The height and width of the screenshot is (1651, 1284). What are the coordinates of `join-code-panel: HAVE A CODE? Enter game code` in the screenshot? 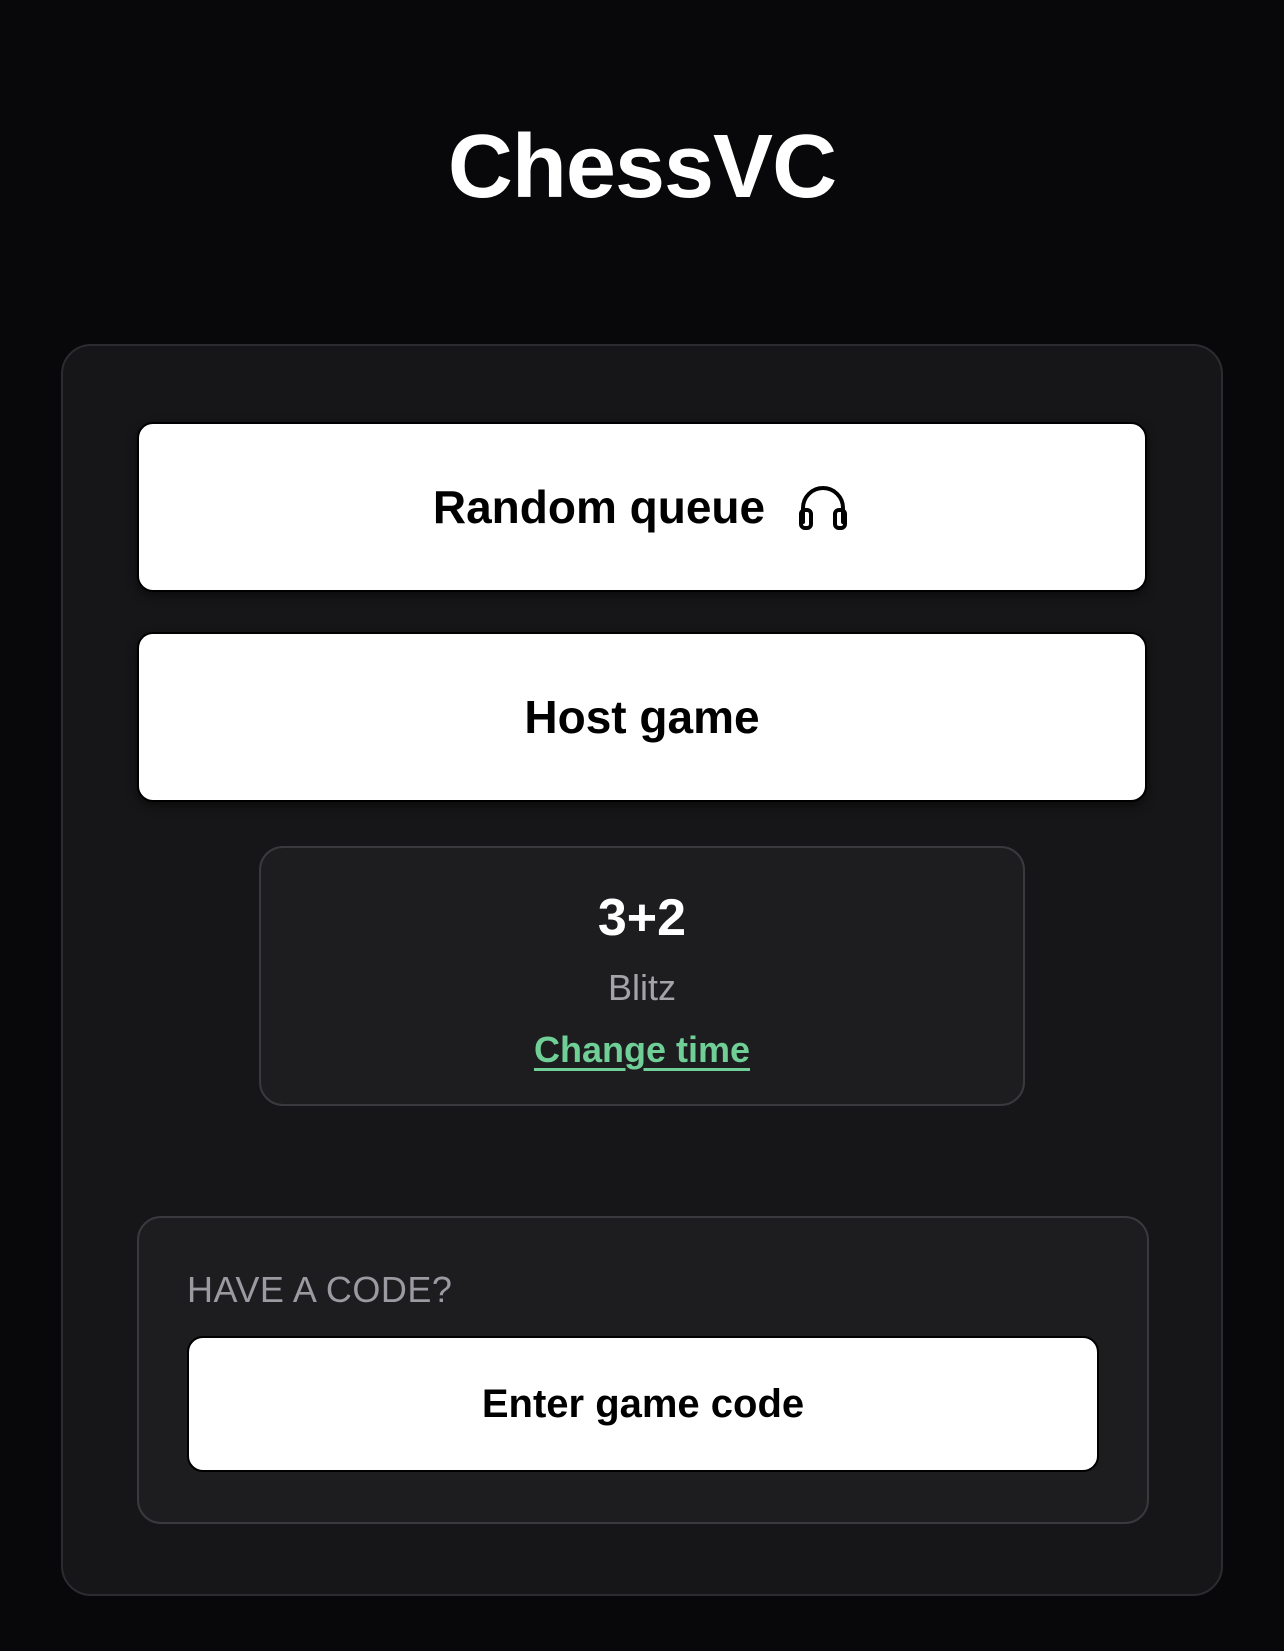 It's located at (643, 1370).